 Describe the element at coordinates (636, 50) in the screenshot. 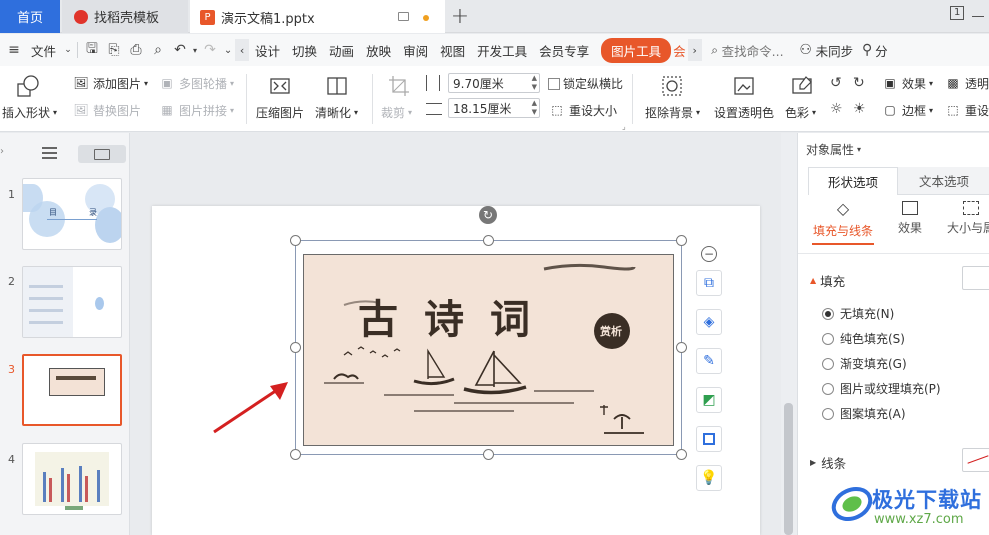

I see `menu-picture-tools: 图片工具` at that location.